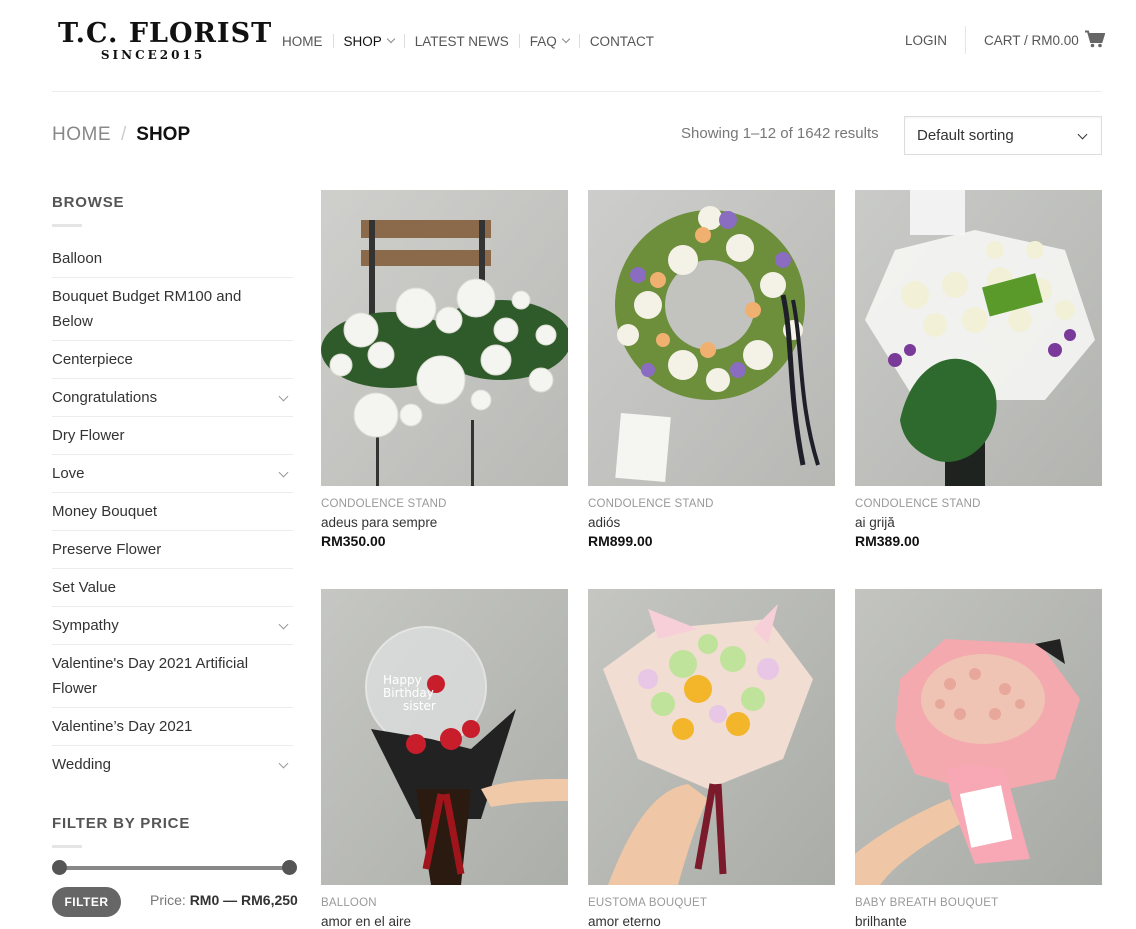 The width and height of the screenshot is (1136, 929). What do you see at coordinates (153, 55) in the screenshot?
I see `logo-subtitle: SINCE2015` at bounding box center [153, 55].